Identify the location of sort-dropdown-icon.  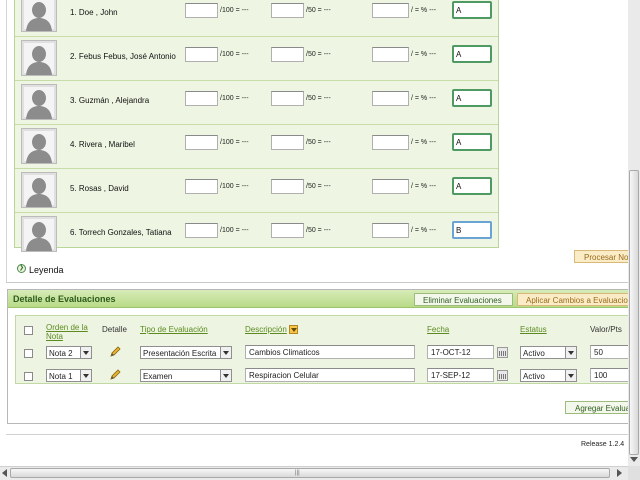
(293, 329).